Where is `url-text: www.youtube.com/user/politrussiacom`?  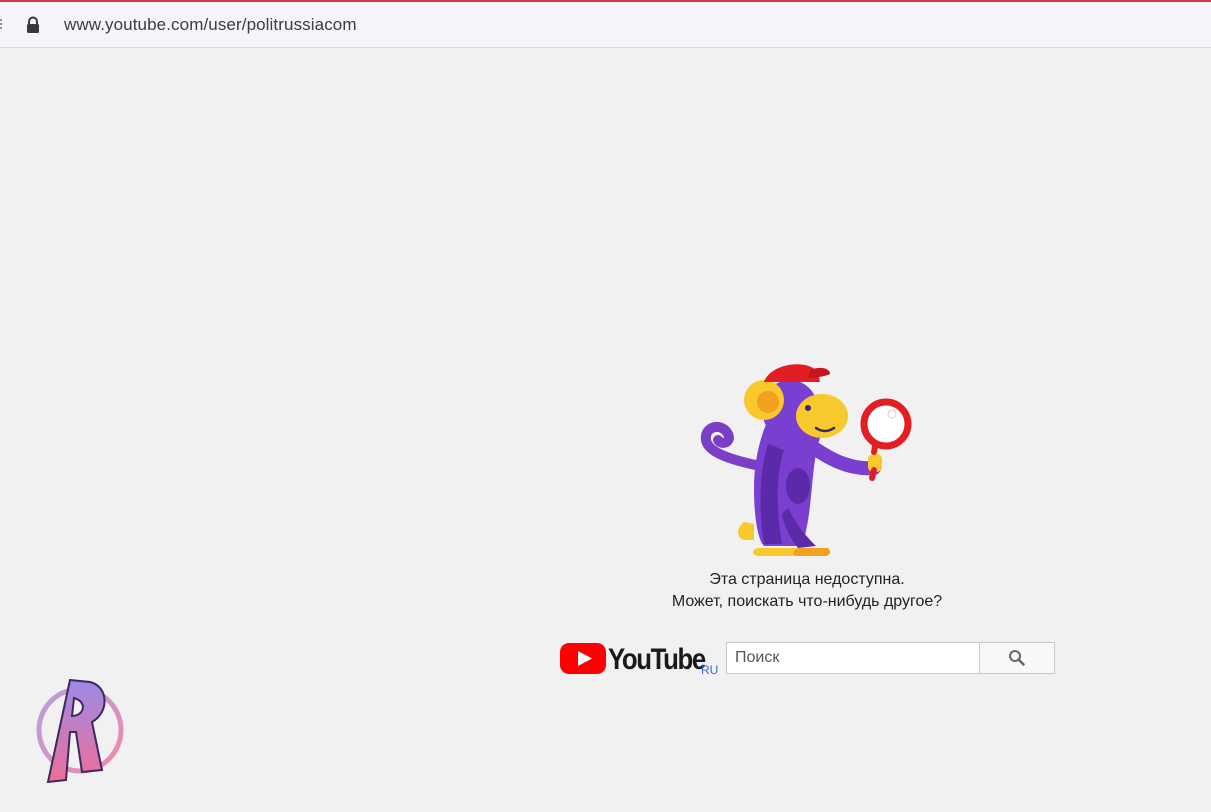
url-text: www.youtube.com/user/politrussiacom is located at coordinates (210, 25).